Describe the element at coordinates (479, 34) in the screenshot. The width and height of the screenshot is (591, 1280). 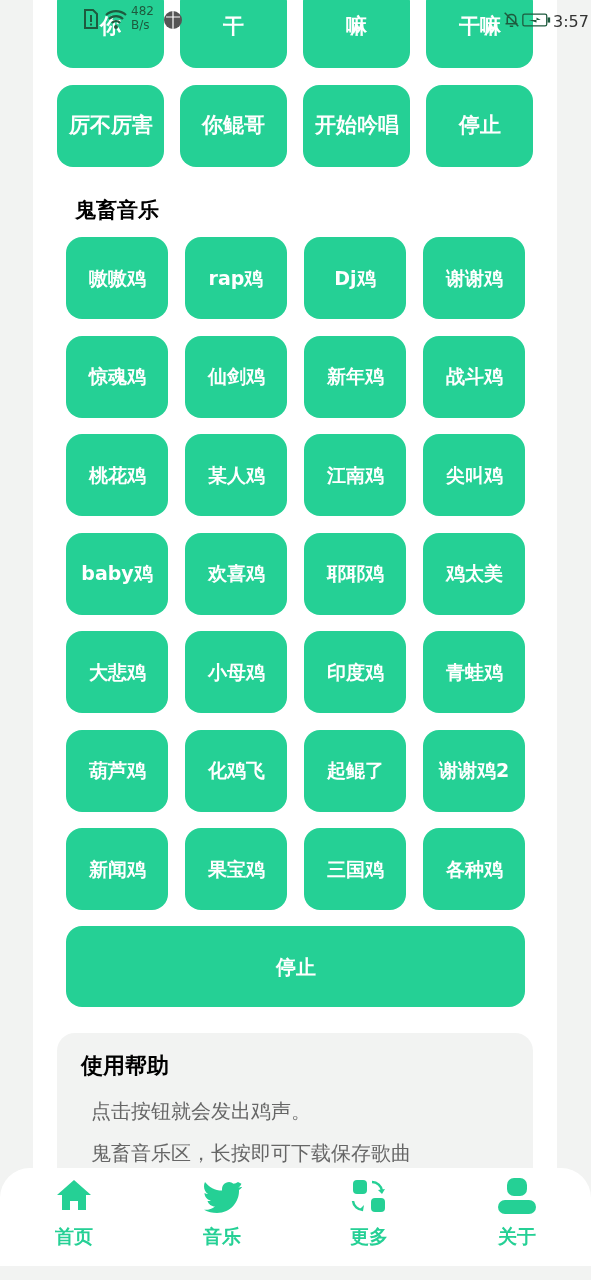
I see `sound-button: 干嘛` at that location.